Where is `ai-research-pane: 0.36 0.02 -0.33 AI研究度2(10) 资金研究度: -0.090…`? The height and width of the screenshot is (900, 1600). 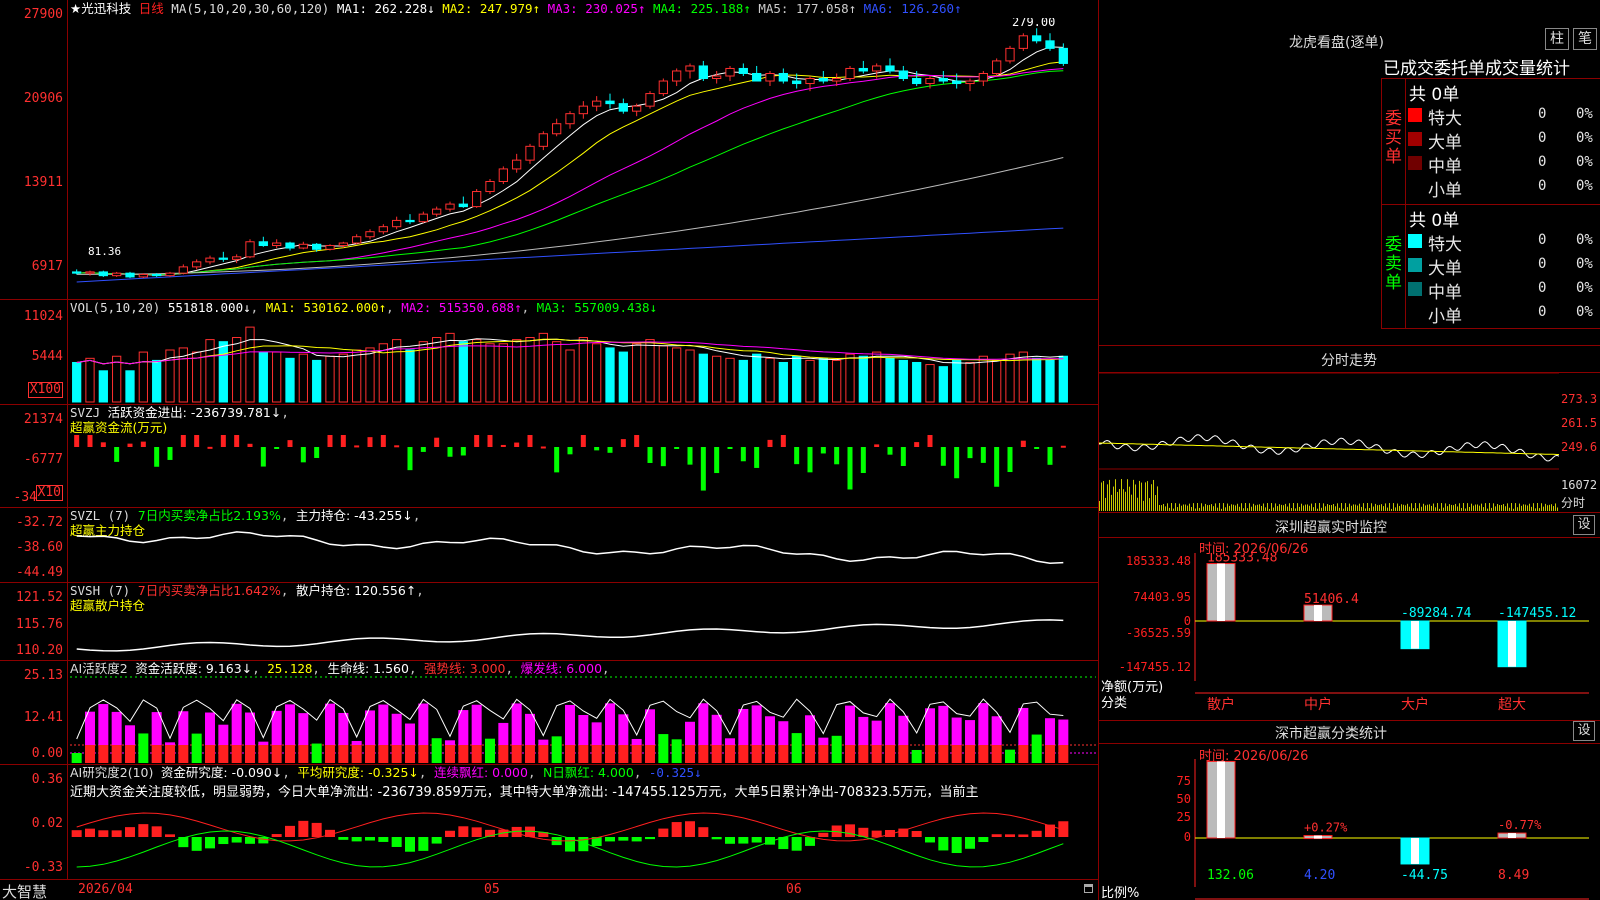 ai-research-pane: 0.36 0.02 -0.33 AI研究度2(10) 资金研究度: -0.090… is located at coordinates (549, 822).